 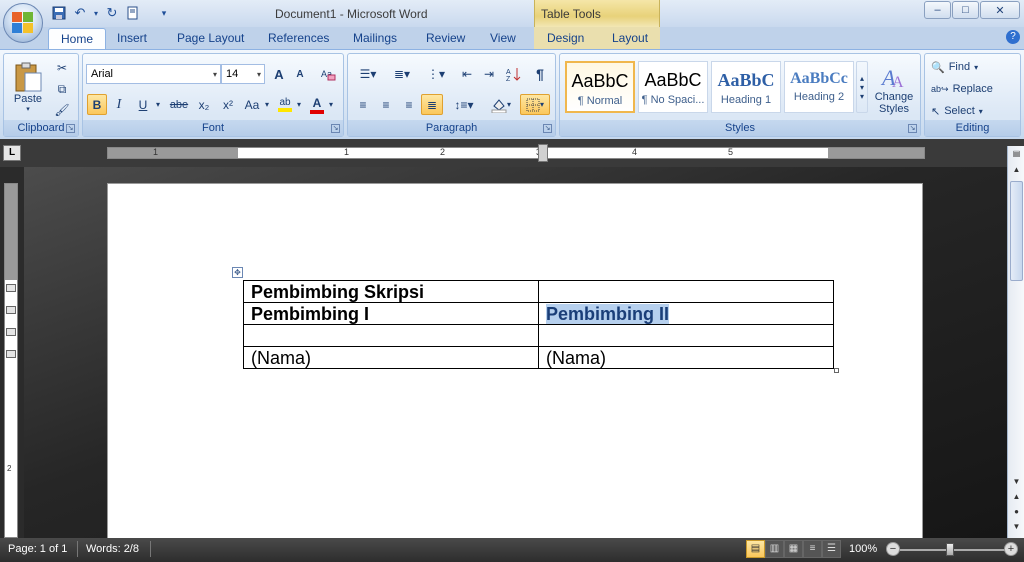 I want to click on tab-view: View, so click(x=503, y=38).